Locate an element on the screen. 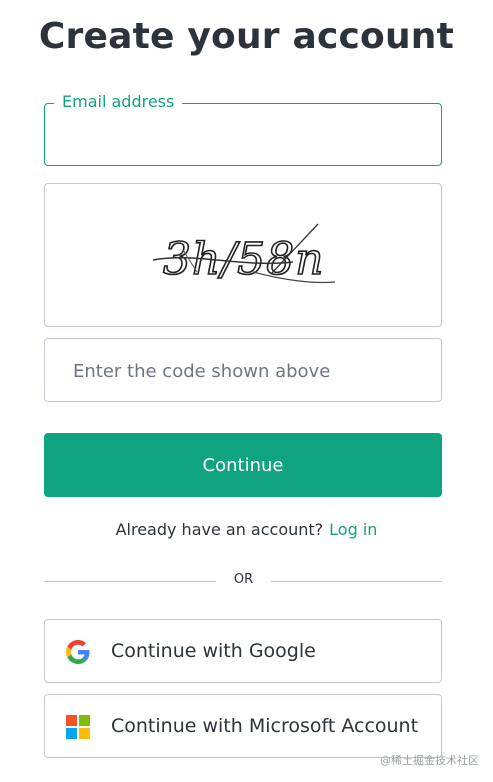 The image size is (493, 782). captcha-container: 3h/58n is located at coordinates (243, 255).